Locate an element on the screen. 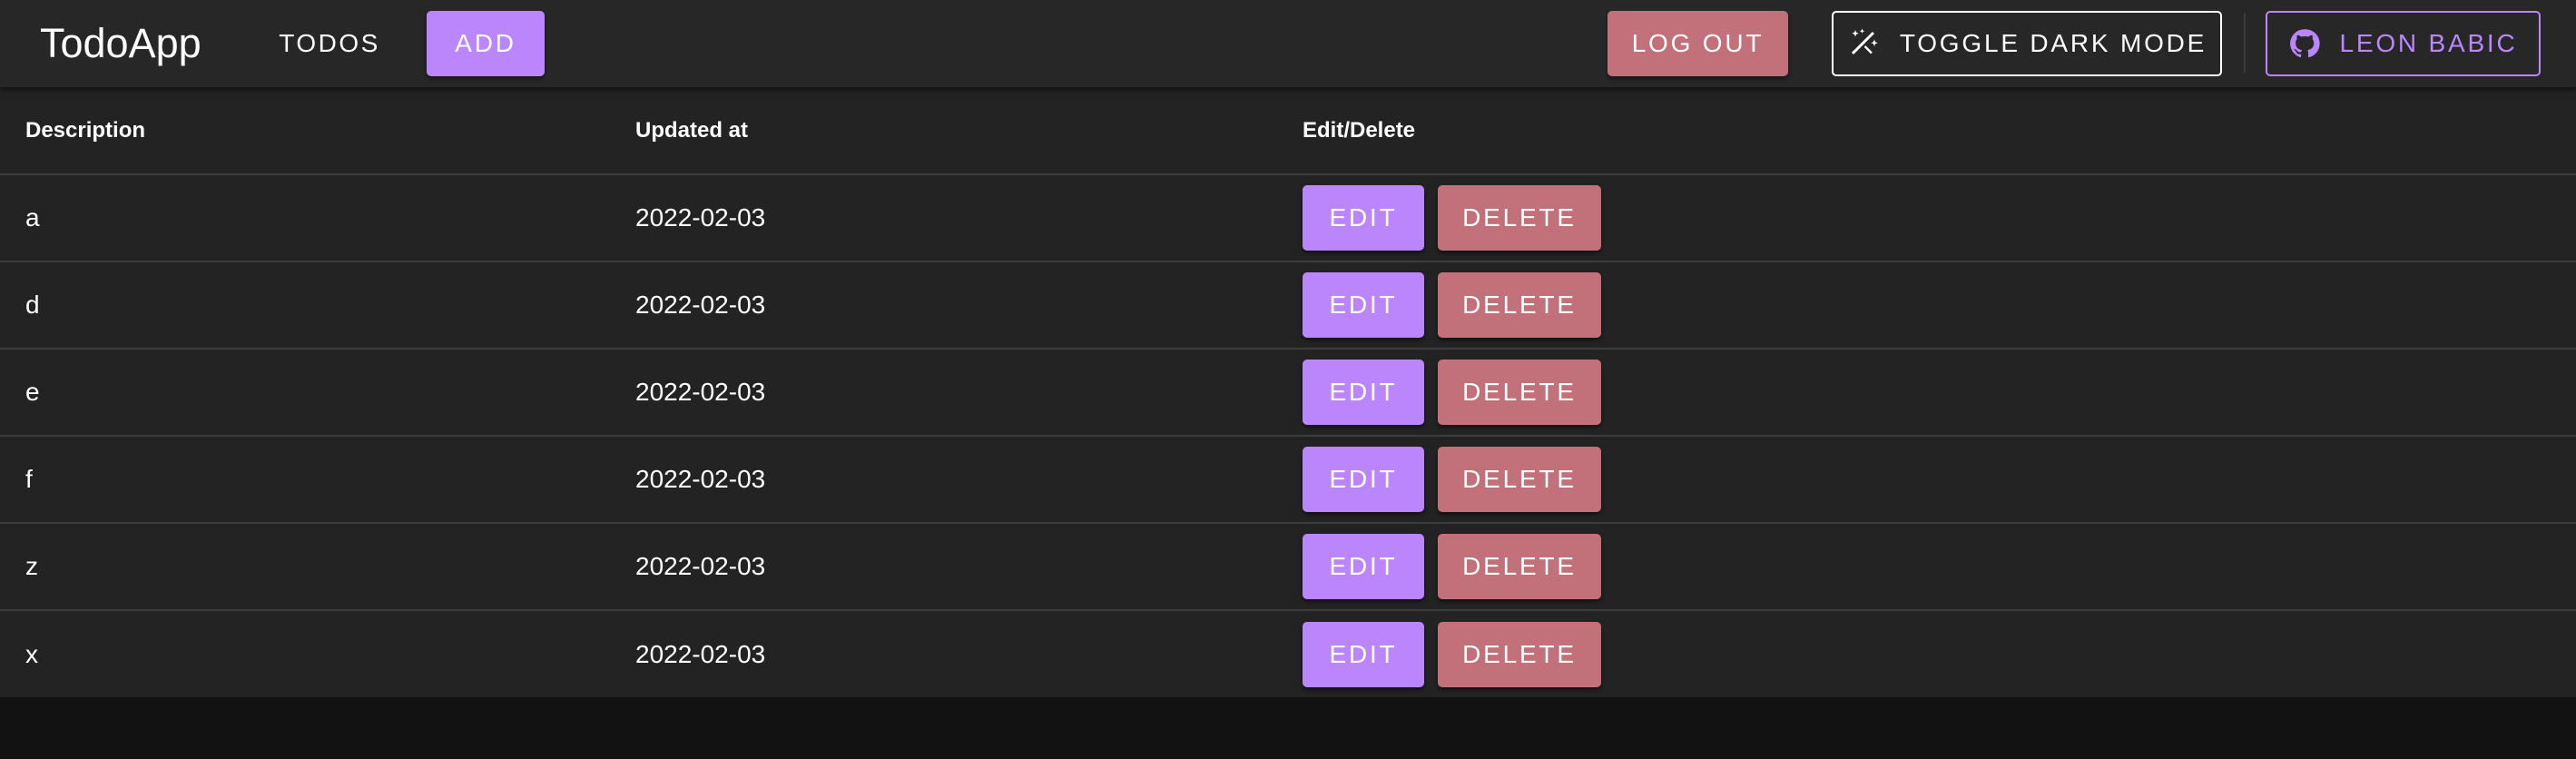 The width and height of the screenshot is (2576, 759). table-row: f 2022-02-03 EDIT DELETE is located at coordinates (1288, 480).